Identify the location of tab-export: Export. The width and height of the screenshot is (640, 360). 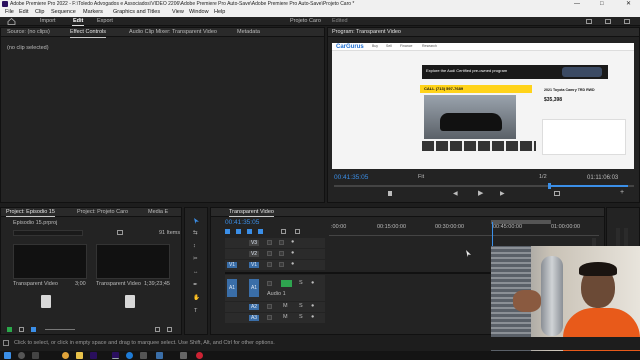
(105, 21).